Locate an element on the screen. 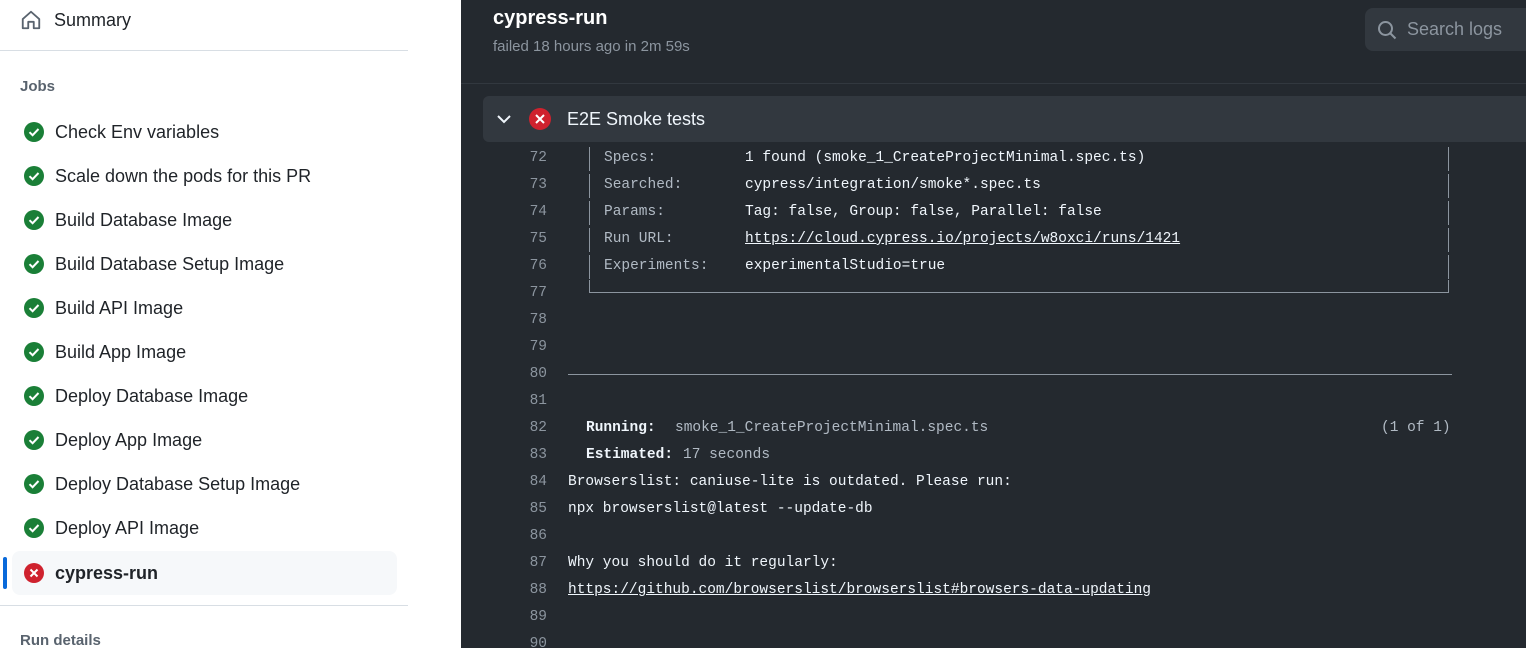  log-key: Estimated: is located at coordinates (630, 455).